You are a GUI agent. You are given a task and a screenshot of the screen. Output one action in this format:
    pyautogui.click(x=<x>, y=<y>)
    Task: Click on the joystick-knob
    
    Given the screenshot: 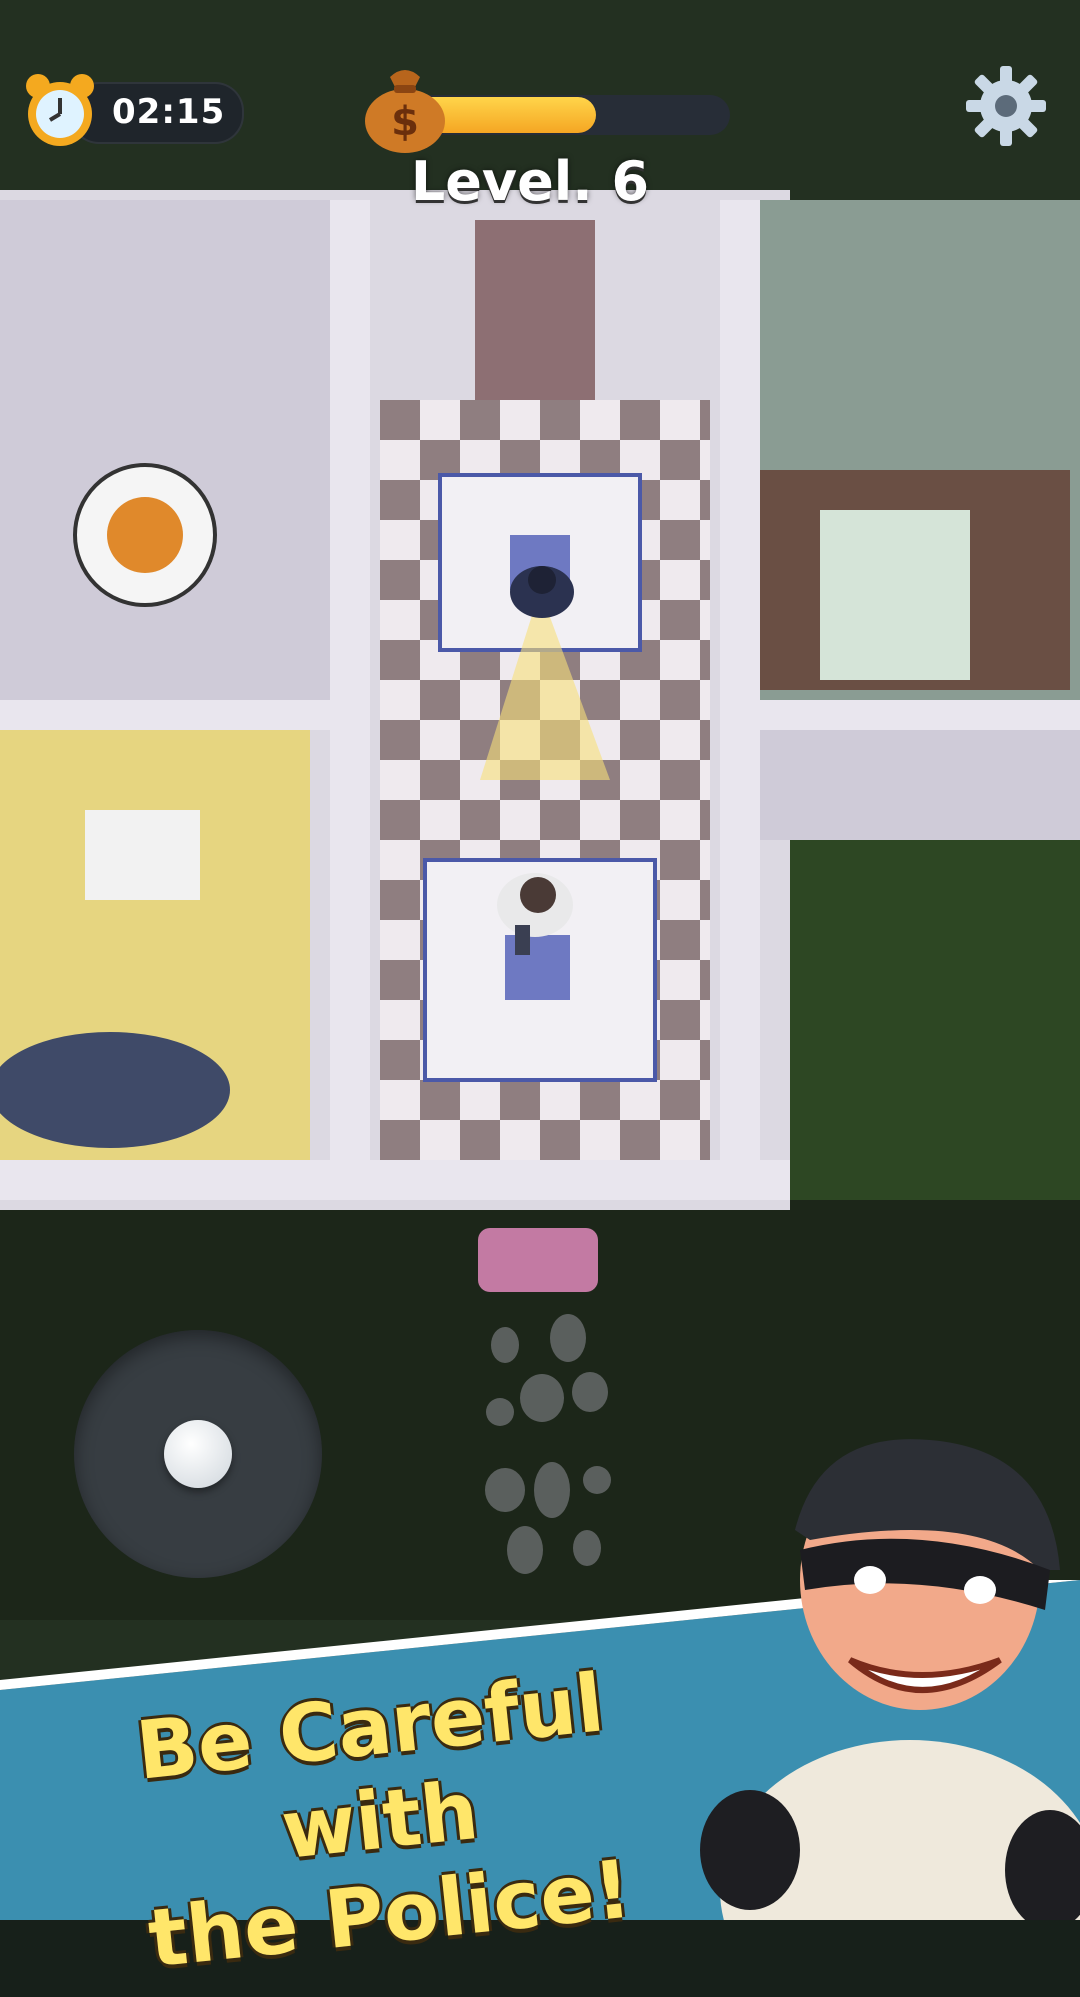 What is the action you would take?
    pyautogui.click(x=198, y=1454)
    